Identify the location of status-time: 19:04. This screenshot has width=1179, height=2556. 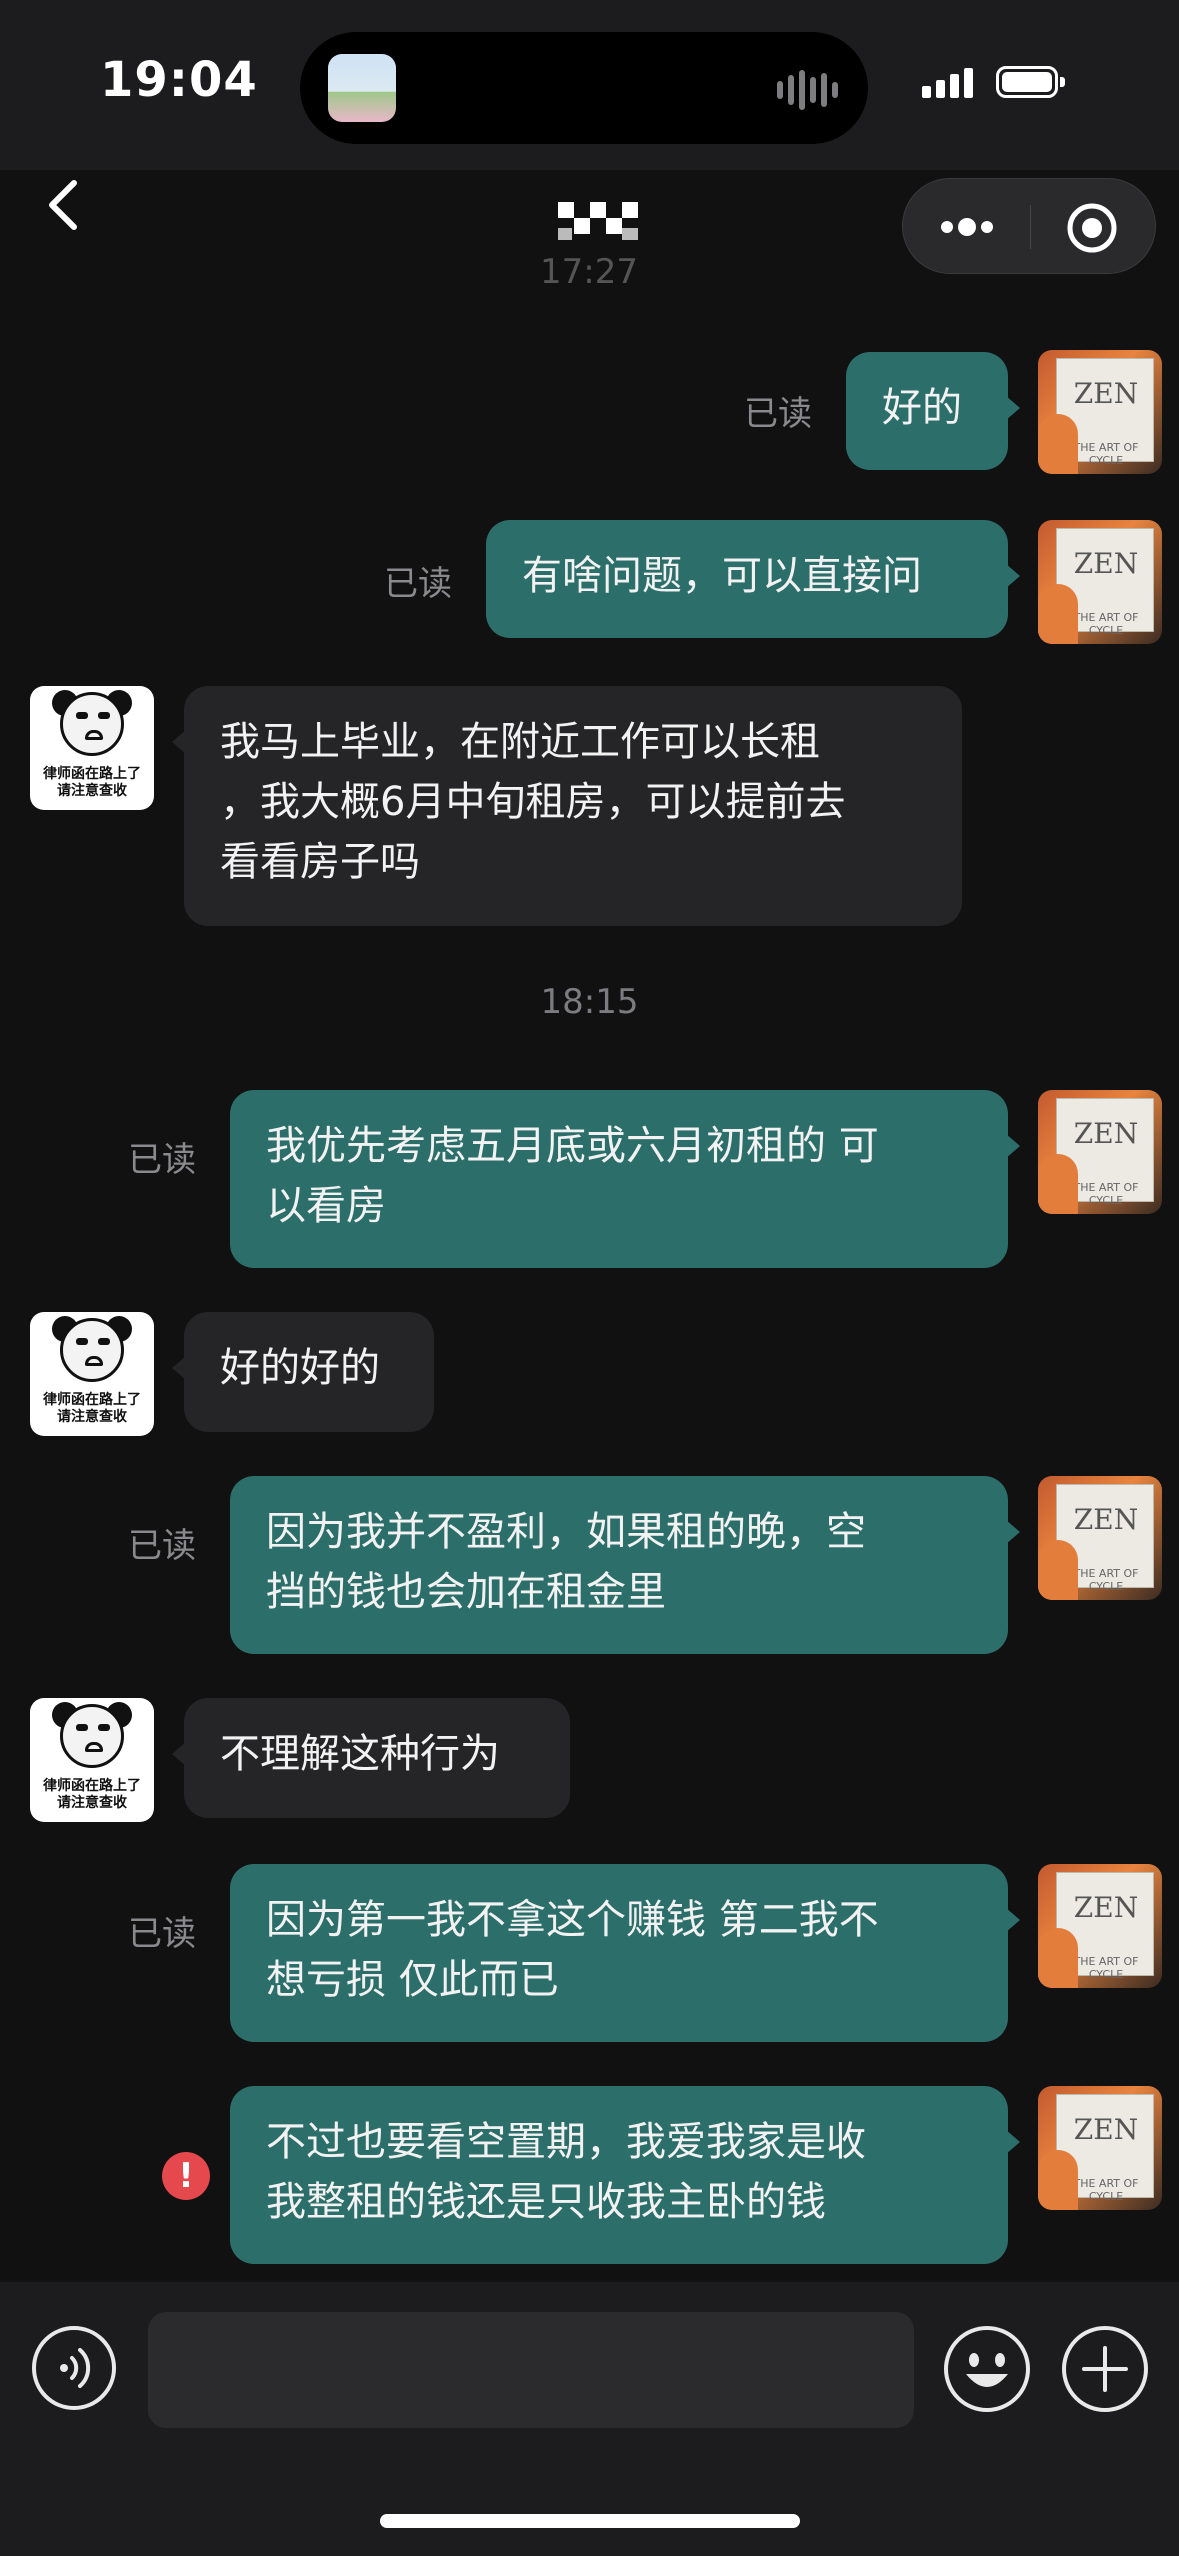
(179, 80).